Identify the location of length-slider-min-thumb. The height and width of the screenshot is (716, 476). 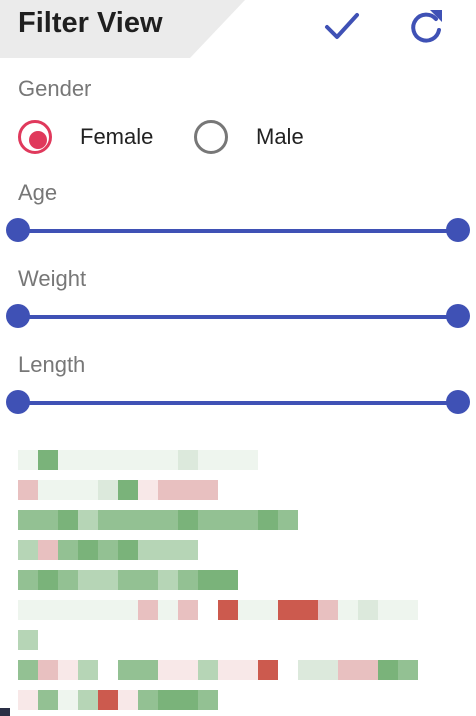
(18, 402).